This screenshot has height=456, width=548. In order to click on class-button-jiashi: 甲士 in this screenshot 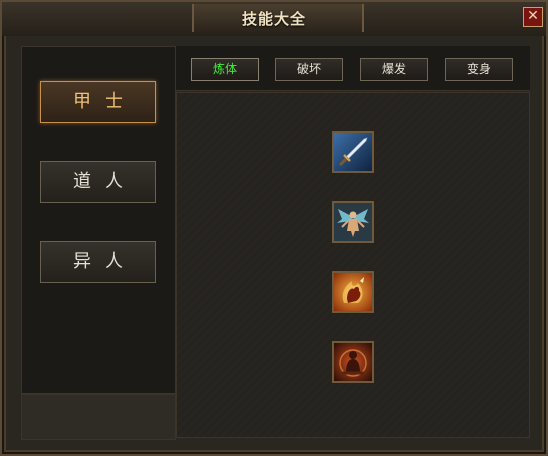, I will do `click(98, 102)`.